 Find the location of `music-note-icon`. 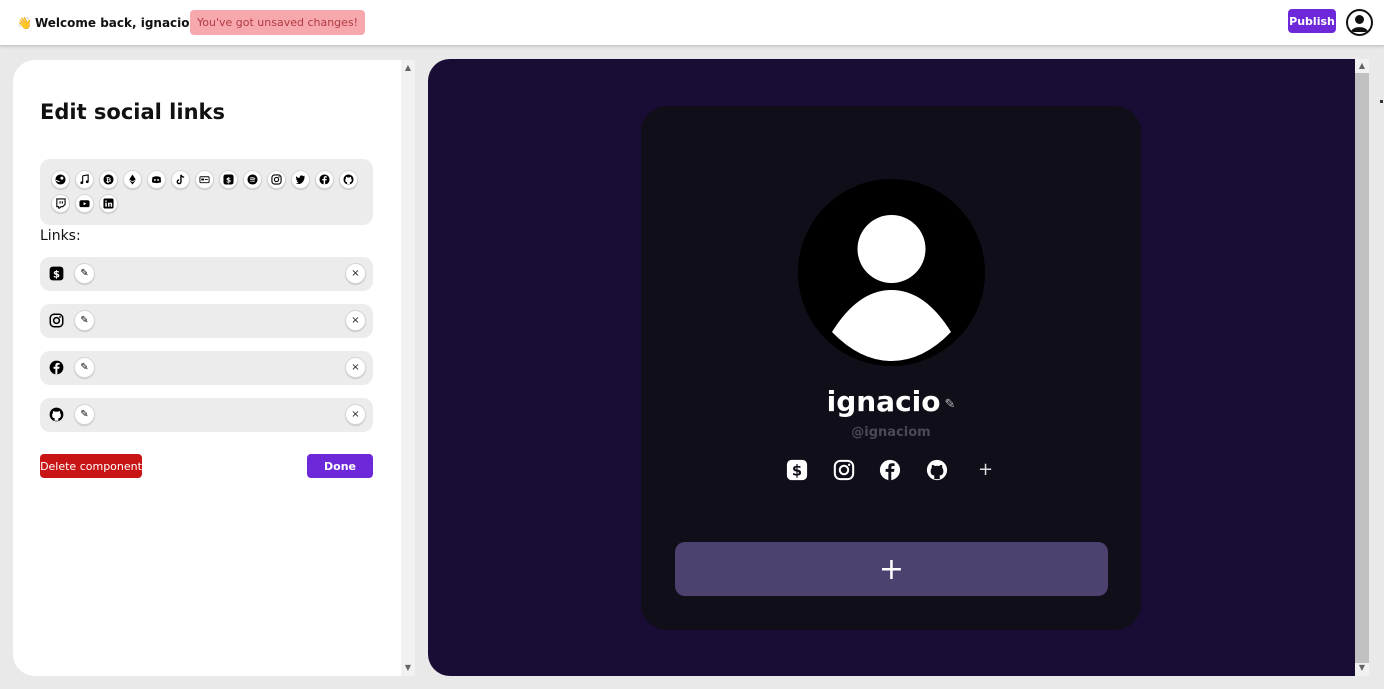

music-note-icon is located at coordinates (84, 179).